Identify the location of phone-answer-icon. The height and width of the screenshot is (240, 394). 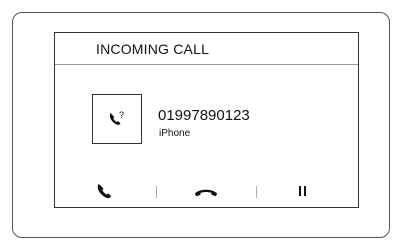
(104, 191).